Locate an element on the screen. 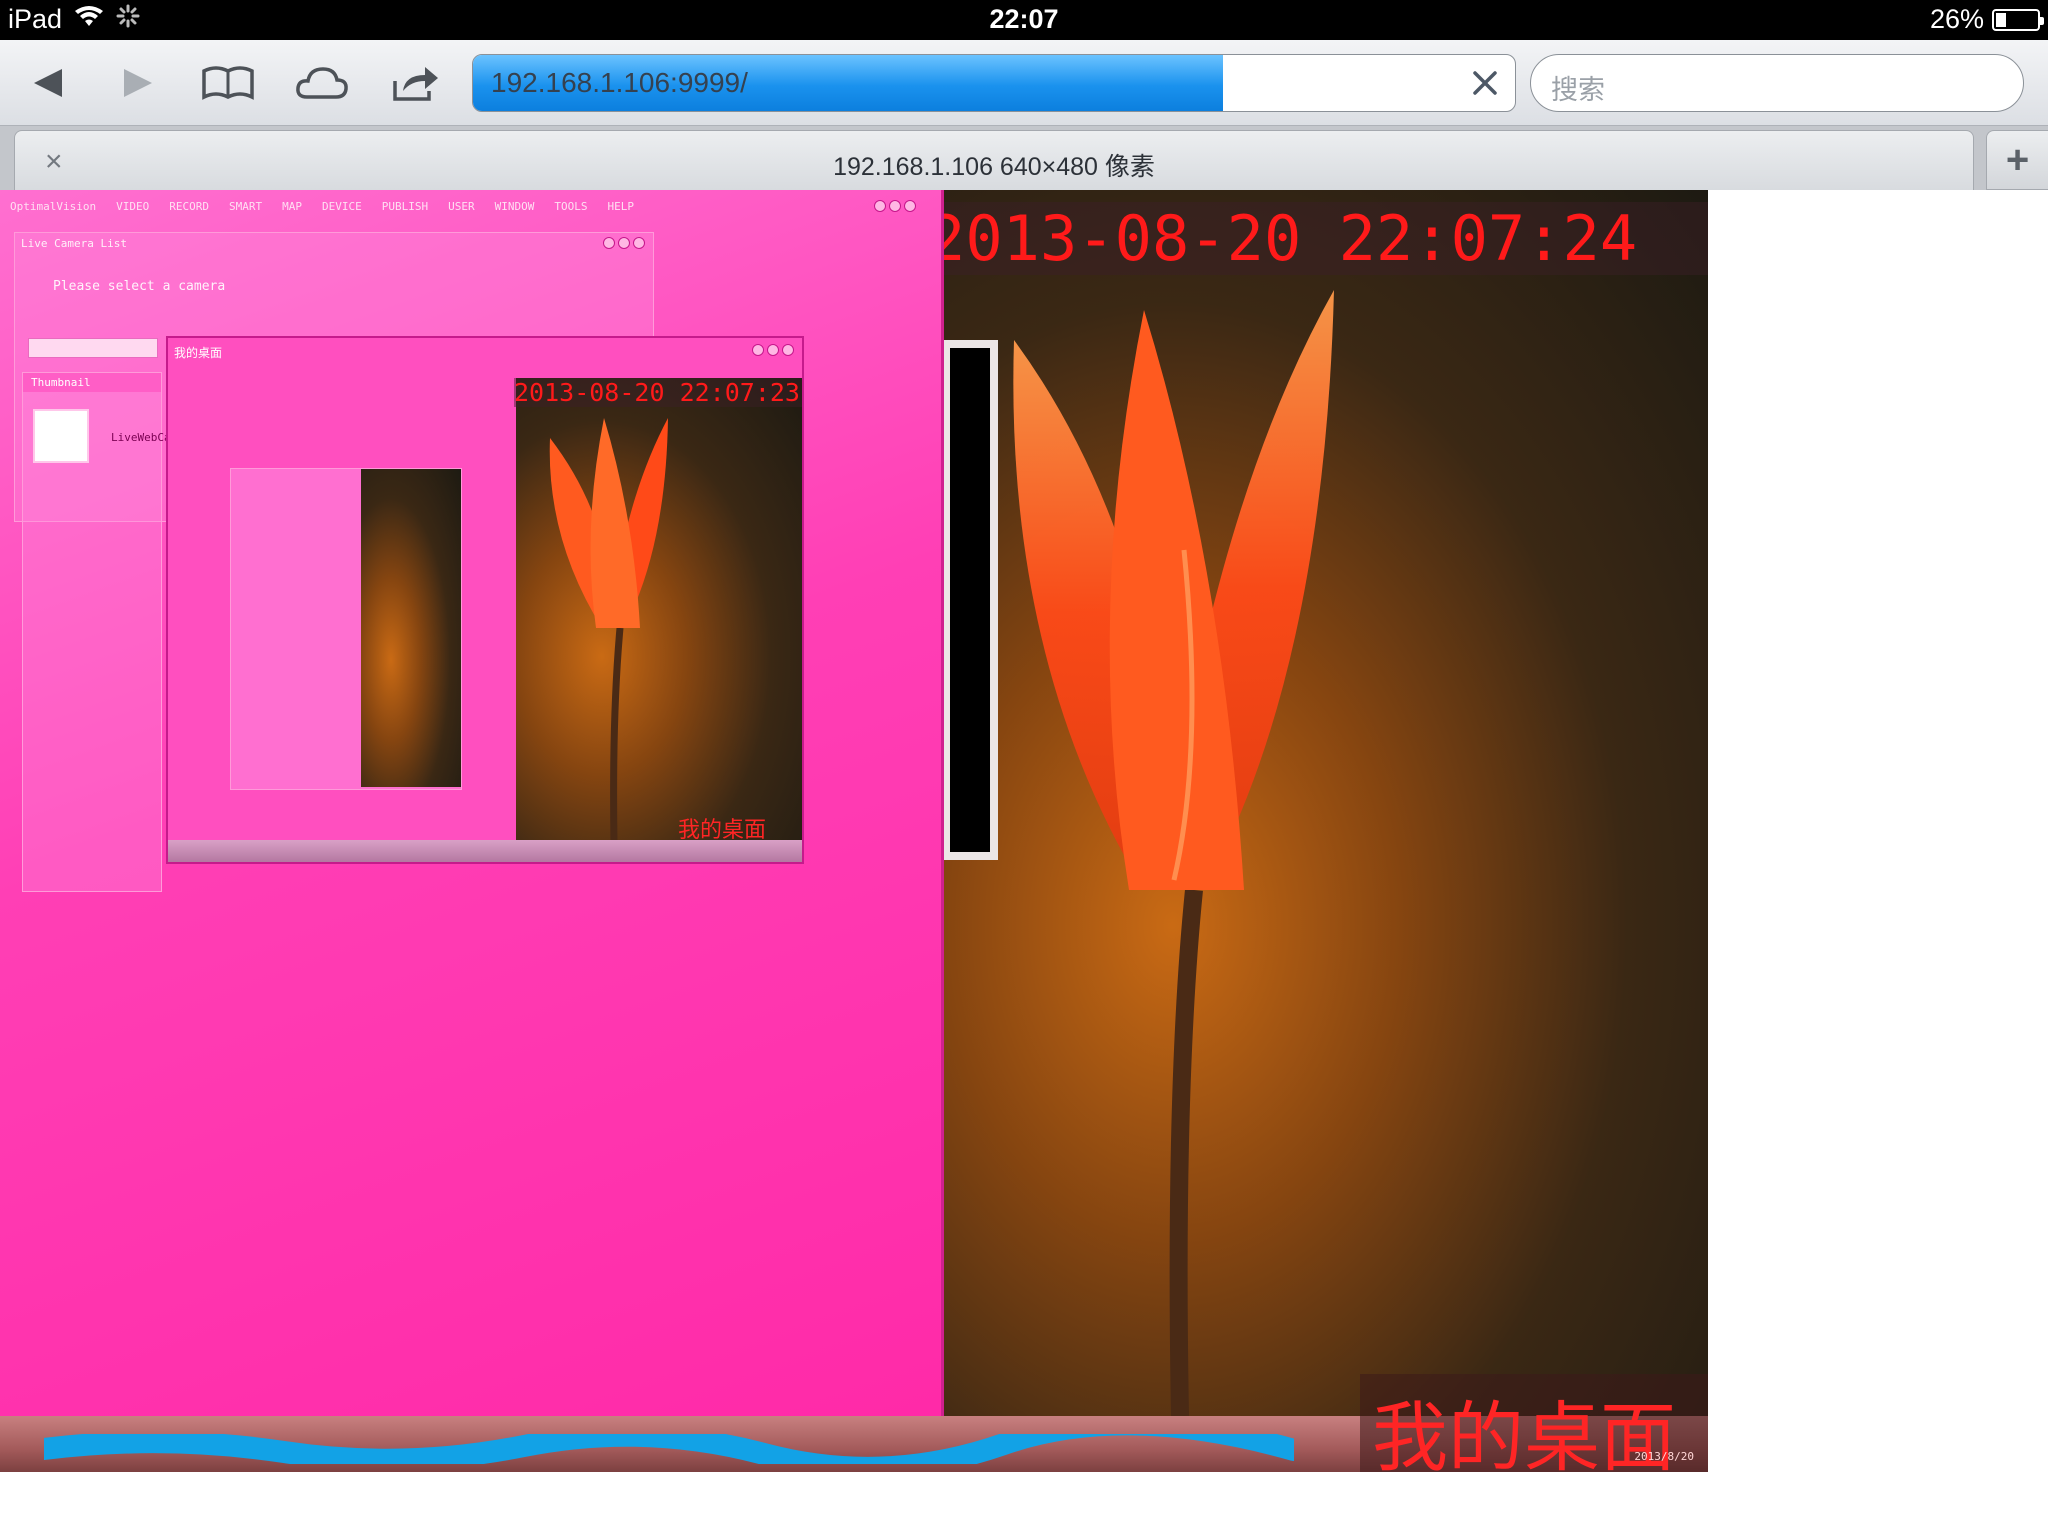 Image resolution: width=2048 pixels, height=1536 pixels. tab-current: × 192.168.1.106 640×480 像素 is located at coordinates (994, 160).